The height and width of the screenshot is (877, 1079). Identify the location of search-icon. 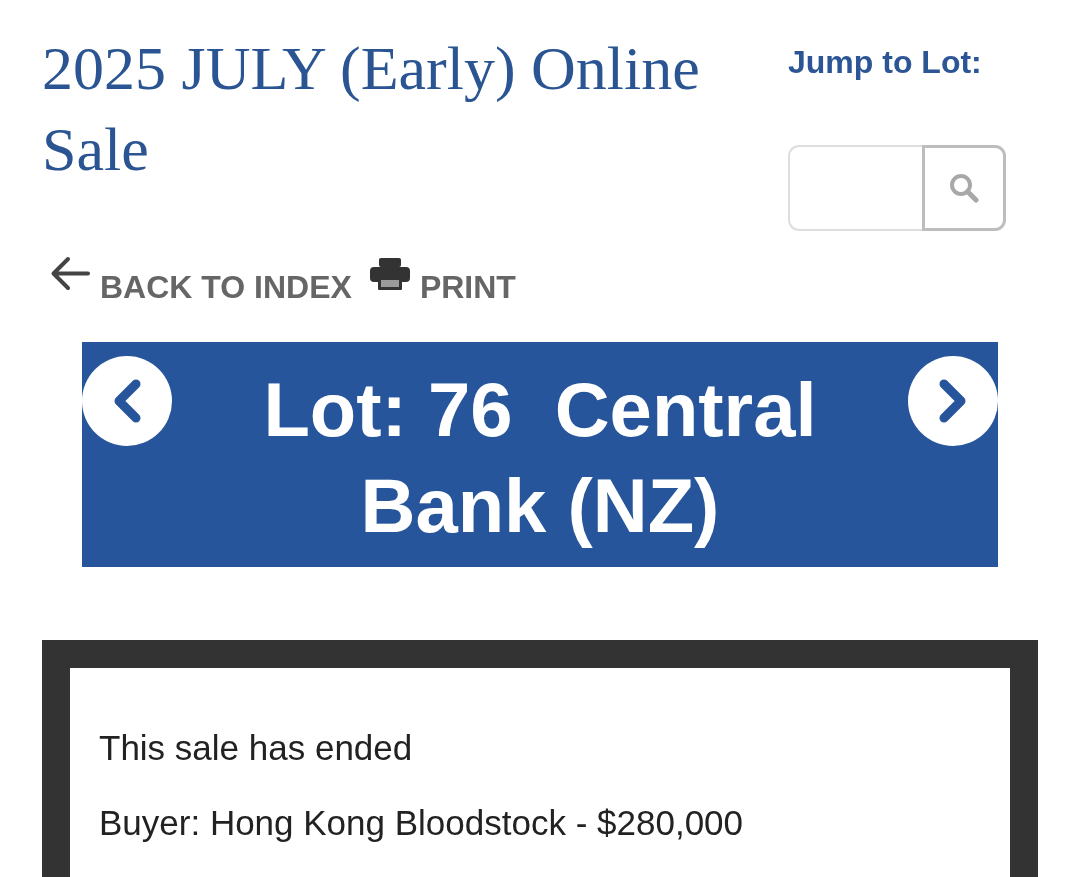
(964, 188).